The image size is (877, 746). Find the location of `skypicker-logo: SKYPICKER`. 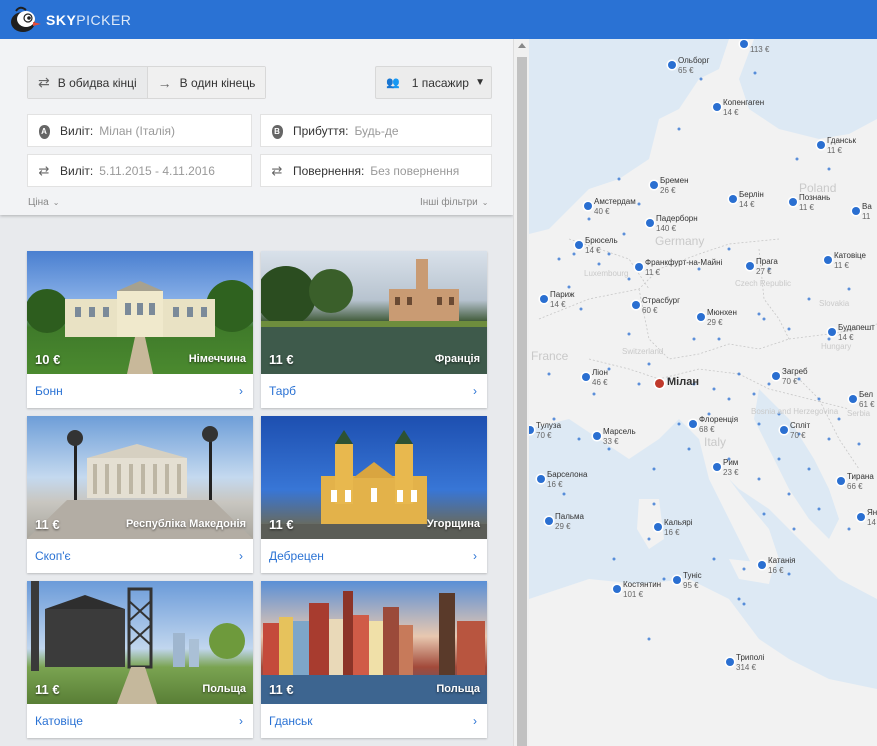

skypicker-logo: SKYPICKER is located at coordinates (69, 20).